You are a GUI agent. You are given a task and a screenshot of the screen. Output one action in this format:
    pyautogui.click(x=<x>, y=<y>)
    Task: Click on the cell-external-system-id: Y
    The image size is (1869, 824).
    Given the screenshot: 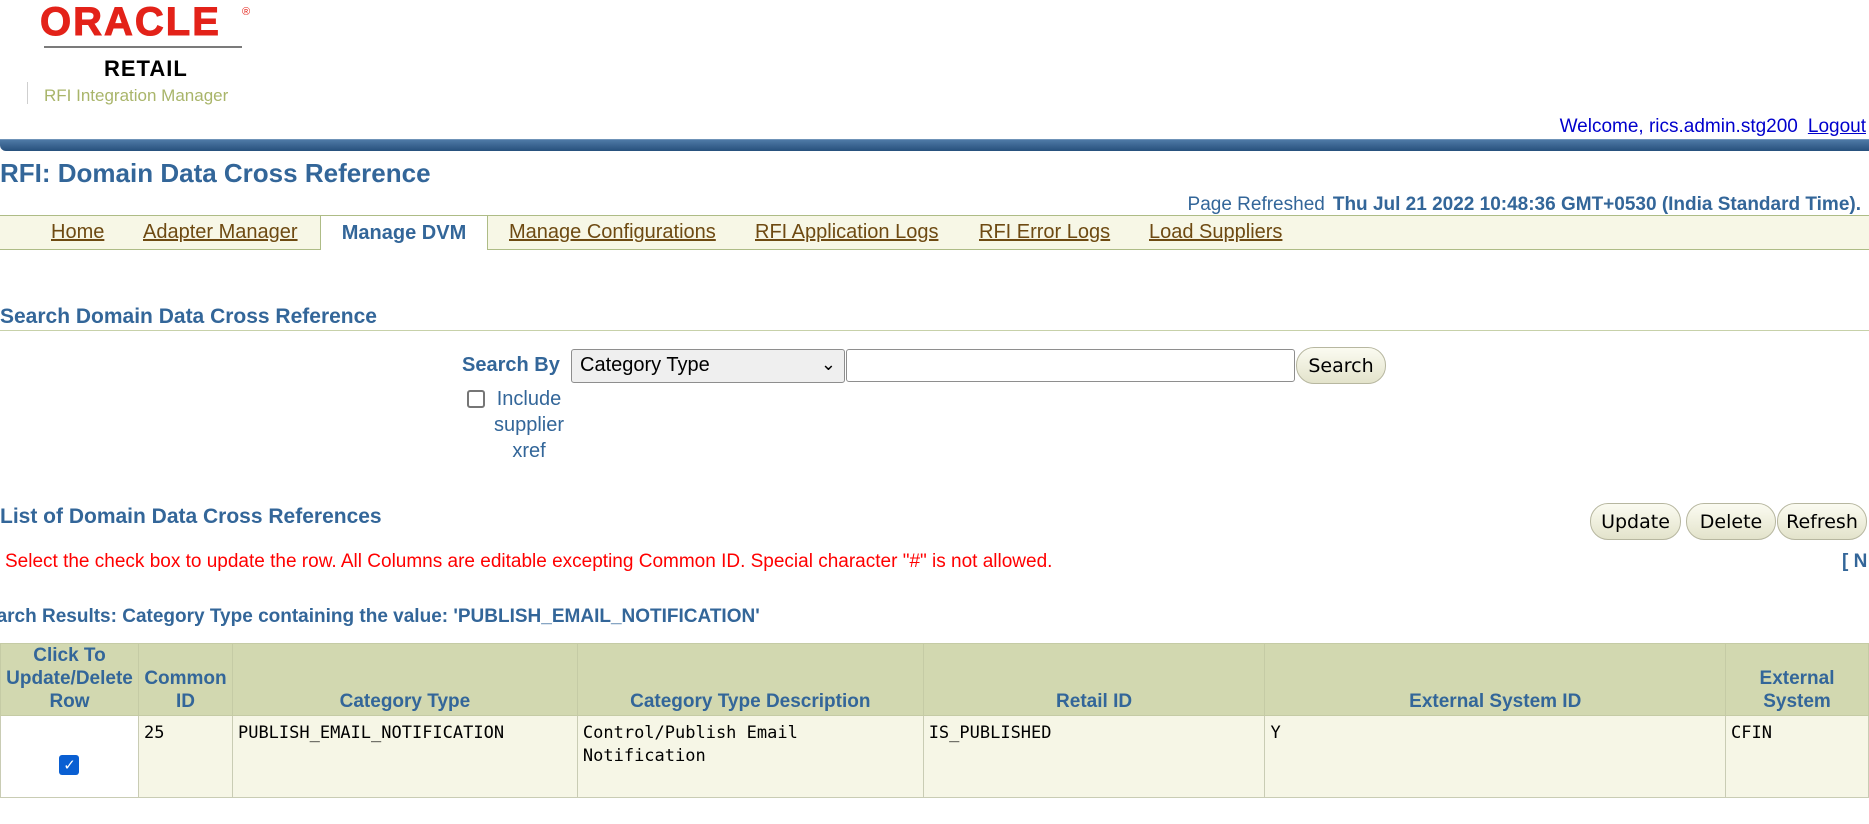 What is the action you would take?
    pyautogui.click(x=1495, y=756)
    